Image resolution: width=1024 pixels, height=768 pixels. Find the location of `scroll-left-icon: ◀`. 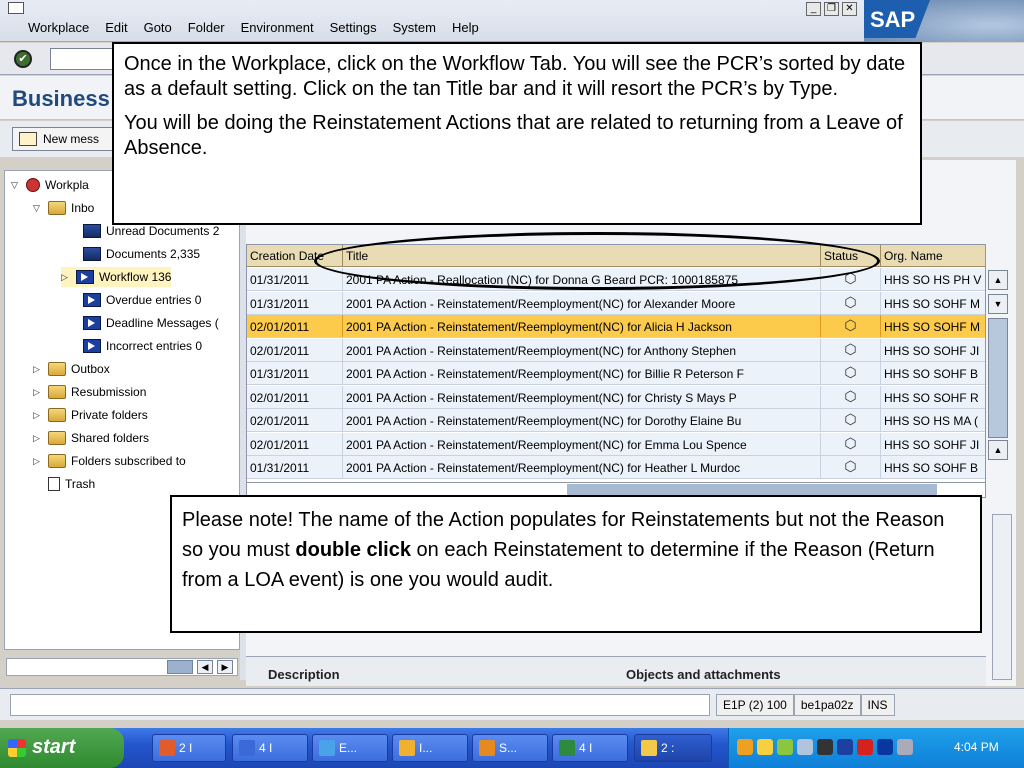

scroll-left-icon: ◀ is located at coordinates (205, 667).